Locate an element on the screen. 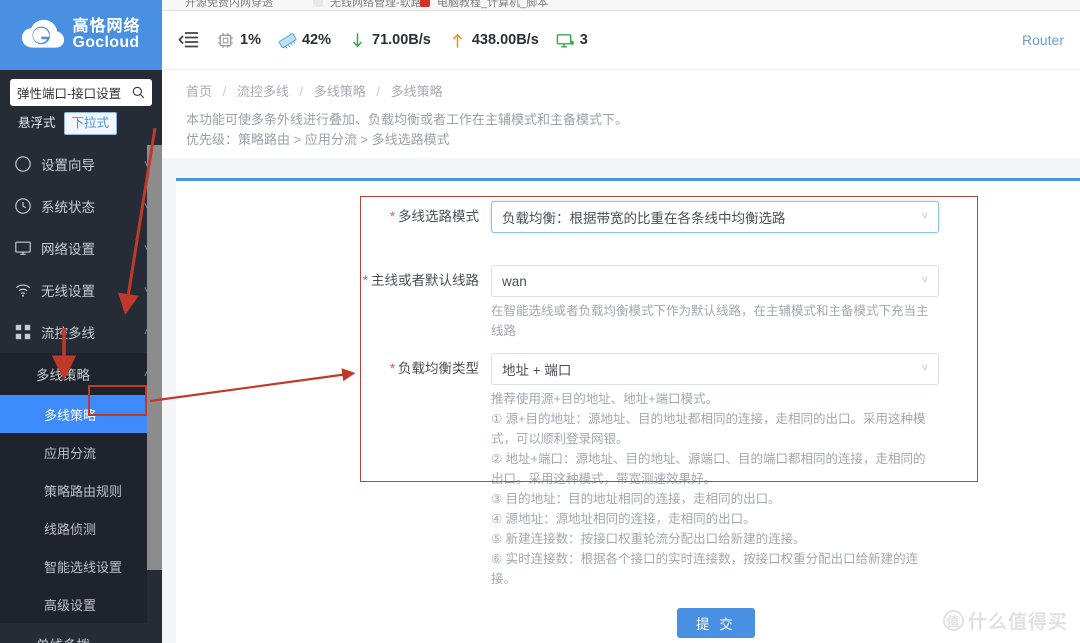 The height and width of the screenshot is (643, 1080). sidebar-nav: ^ 设置向导 ˅ 系统状态 ˅ is located at coordinates (81, 393).